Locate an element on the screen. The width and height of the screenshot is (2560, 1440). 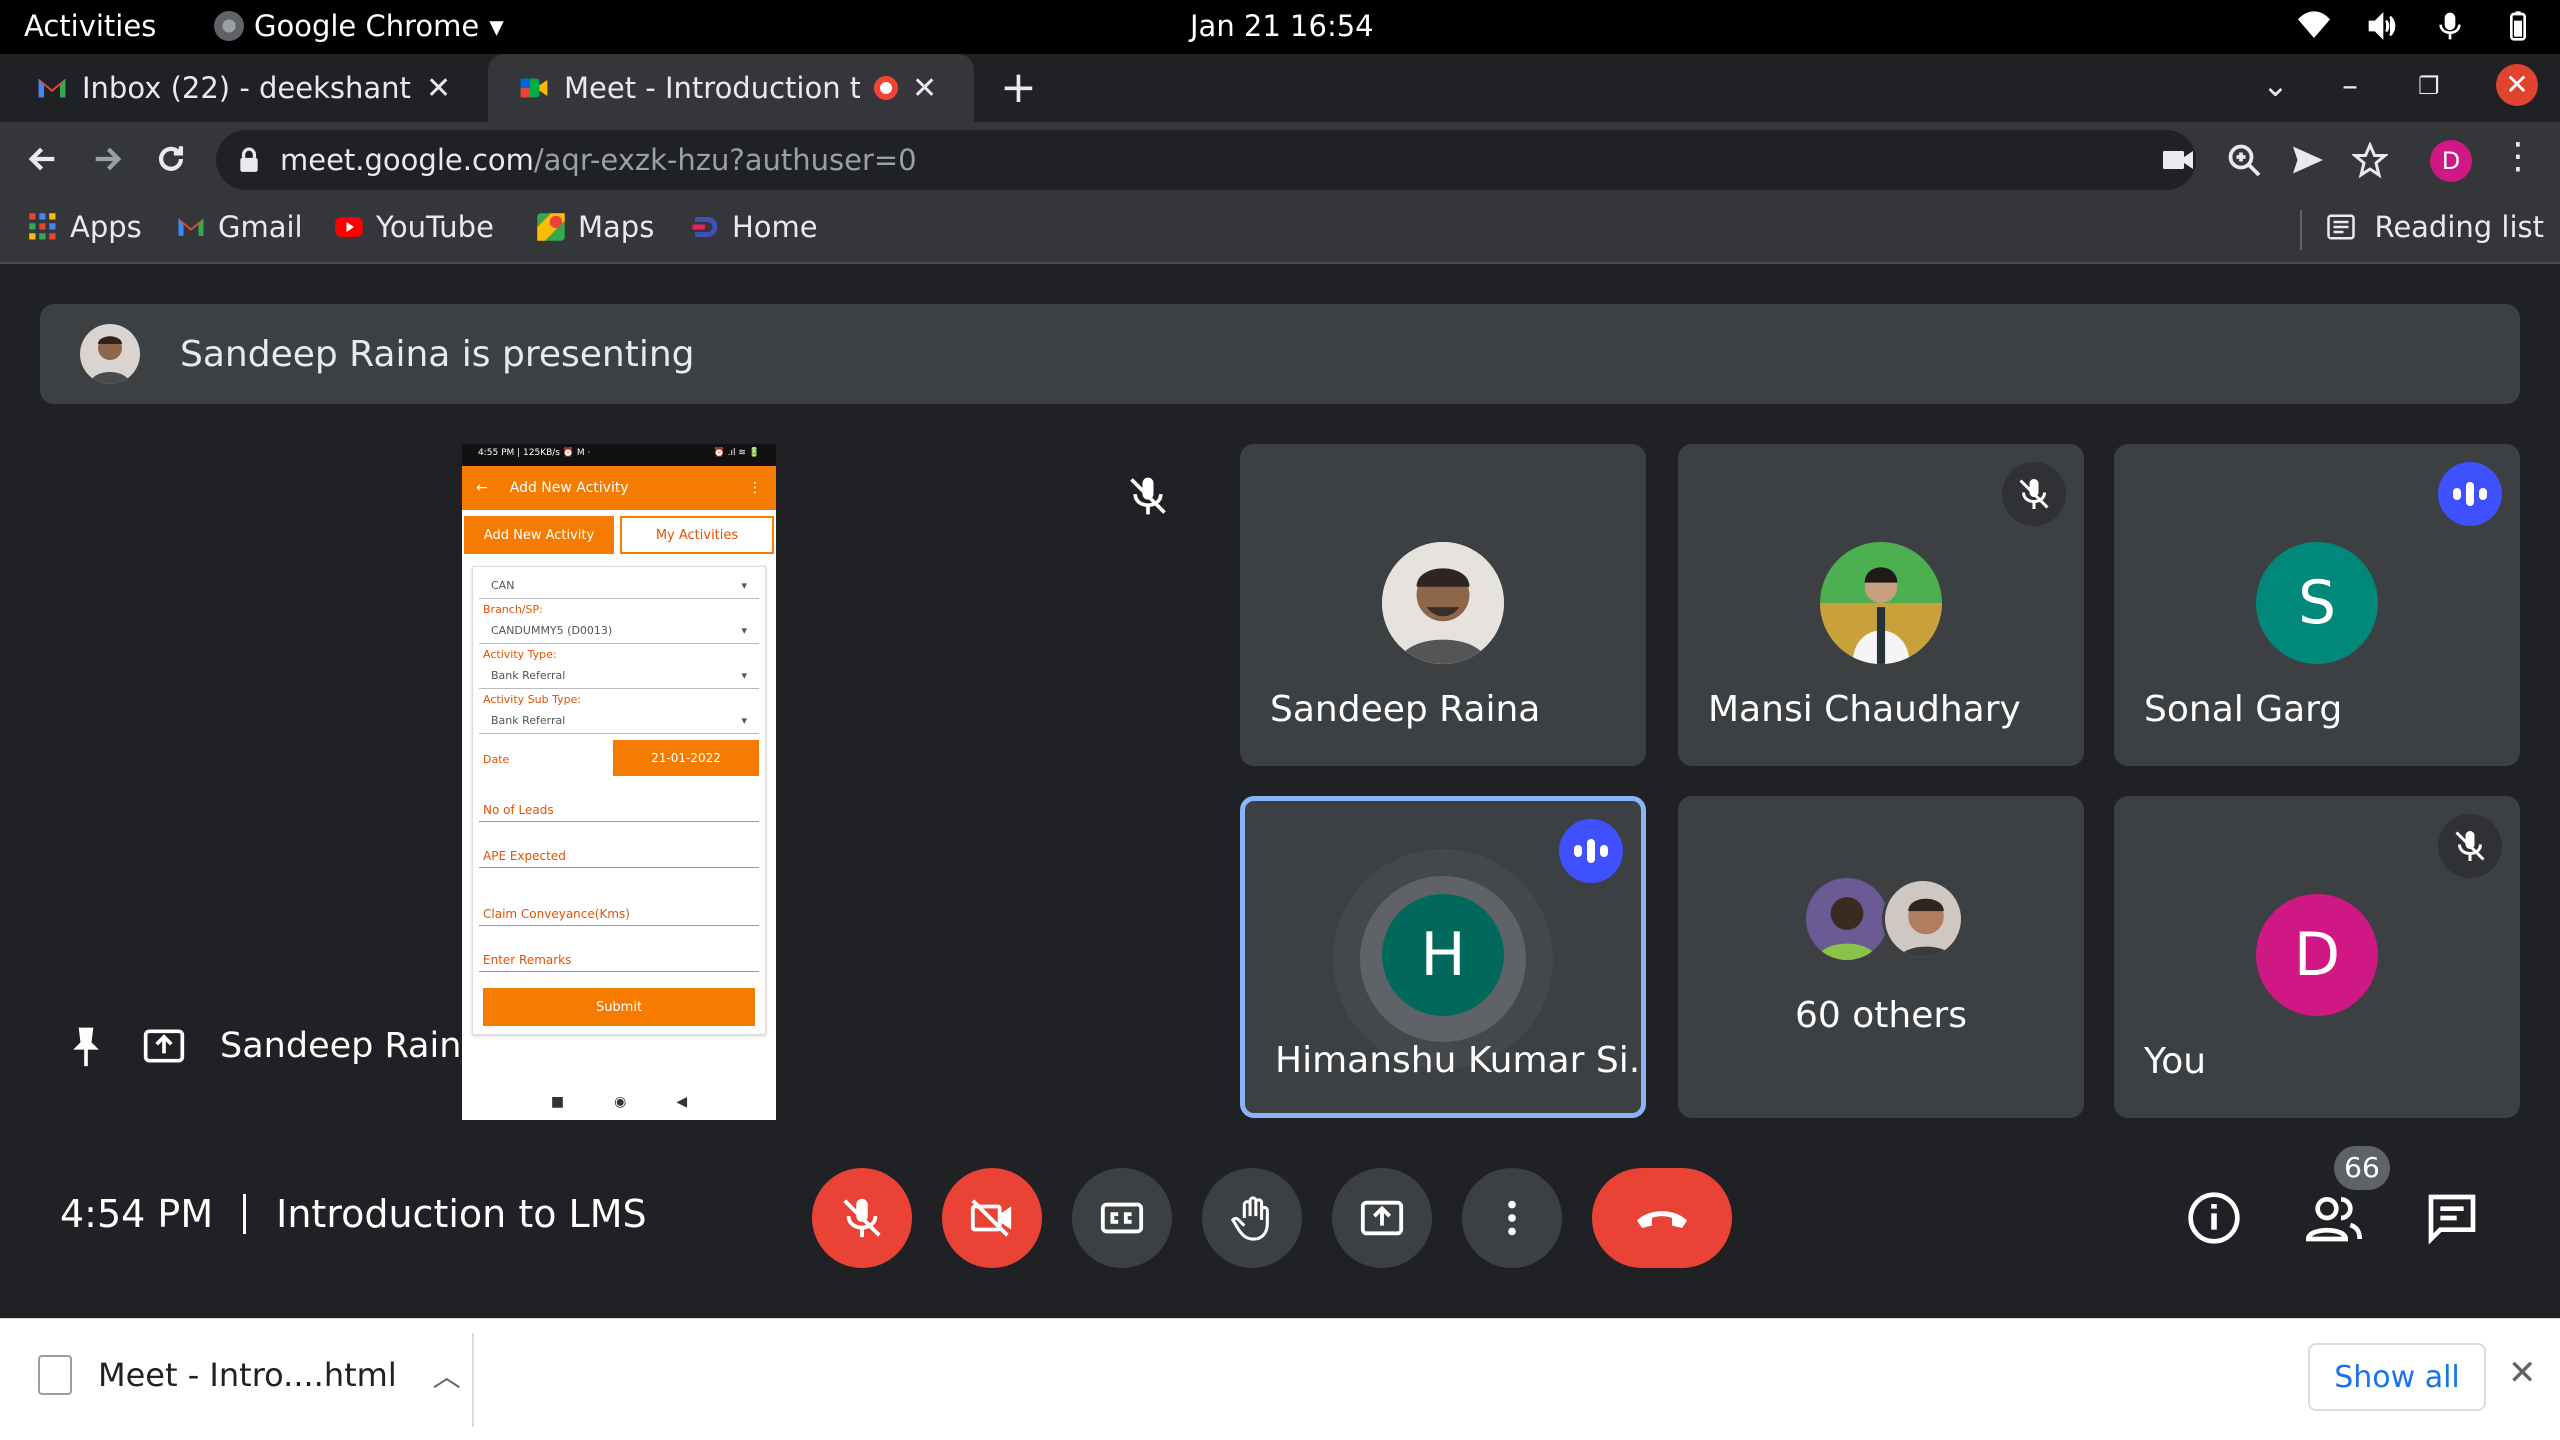
download-file-name: Meet - Intro....html is located at coordinates (247, 1375).